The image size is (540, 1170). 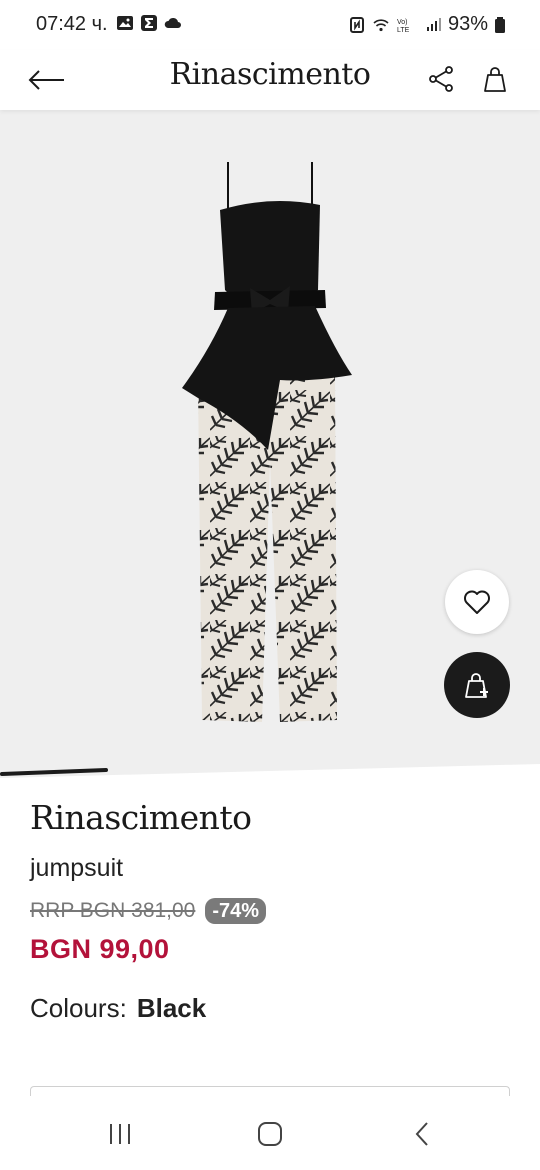 I want to click on recents-icon, so click(x=120, y=1134).